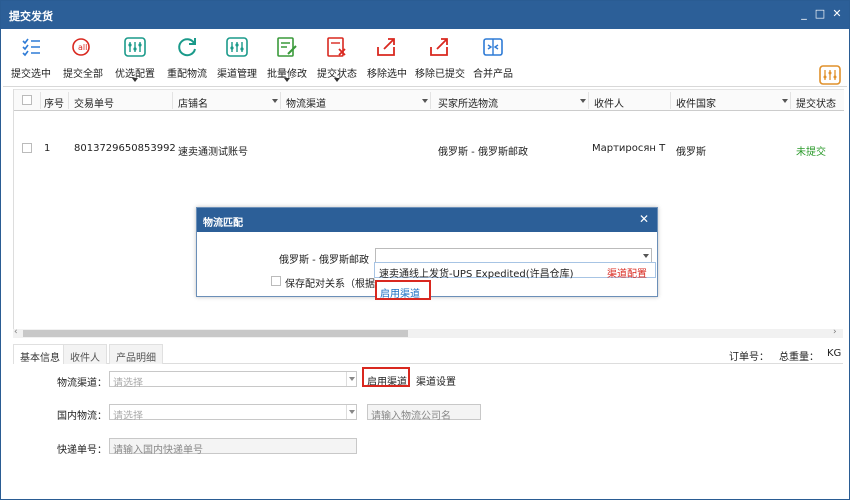 This screenshot has width=850, height=500. Describe the element at coordinates (440, 74) in the screenshot. I see `remove-submitted-label: 移除已提交` at that location.